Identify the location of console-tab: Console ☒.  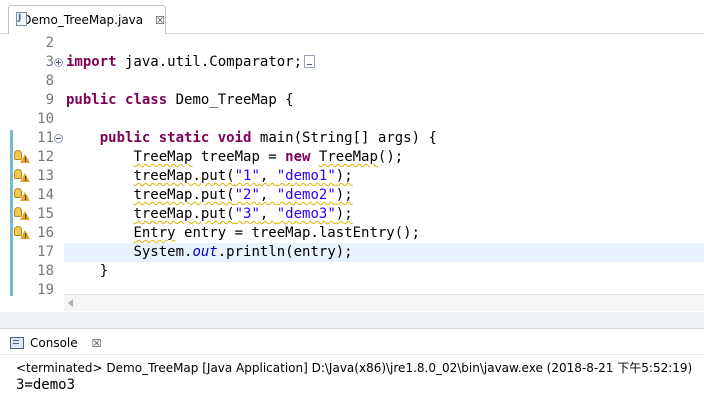
(56, 343).